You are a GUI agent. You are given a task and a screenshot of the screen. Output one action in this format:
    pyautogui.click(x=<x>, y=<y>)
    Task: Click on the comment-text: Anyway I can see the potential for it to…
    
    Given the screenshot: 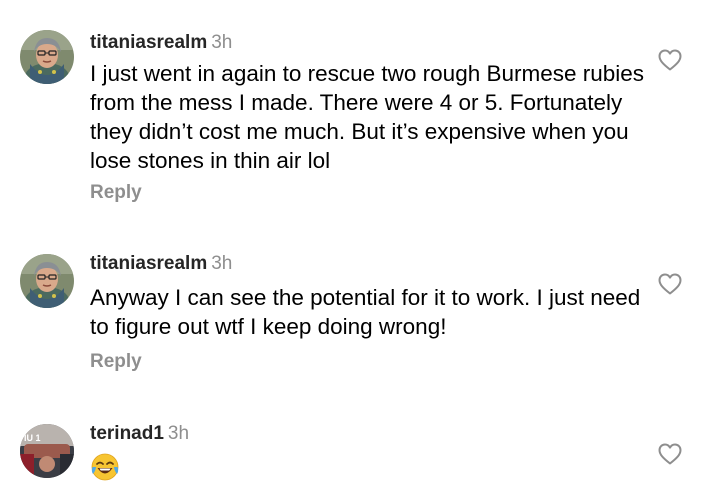 What is the action you would take?
    pyautogui.click(x=365, y=312)
    